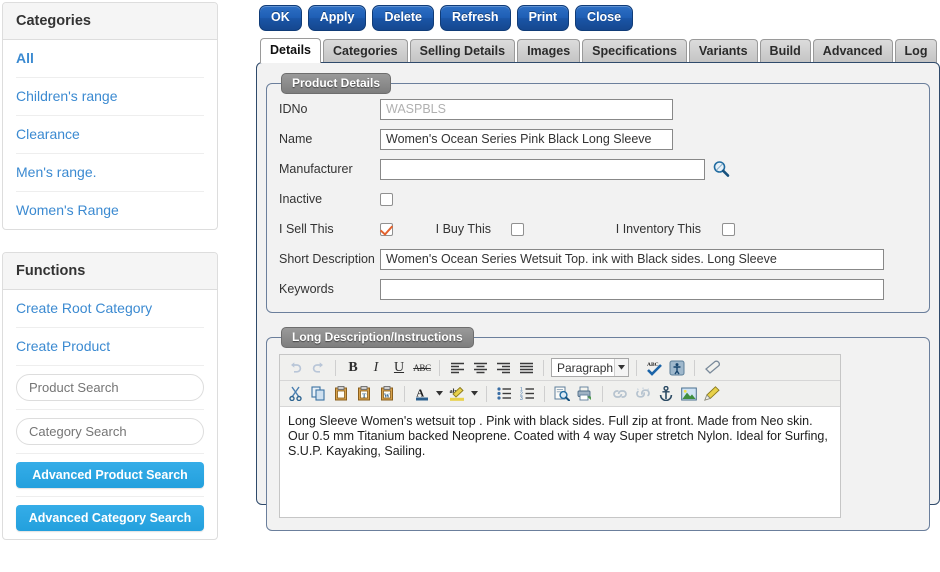 The image size is (940, 572). What do you see at coordinates (290, 50) in the screenshot?
I see `tab-details: Details` at bounding box center [290, 50].